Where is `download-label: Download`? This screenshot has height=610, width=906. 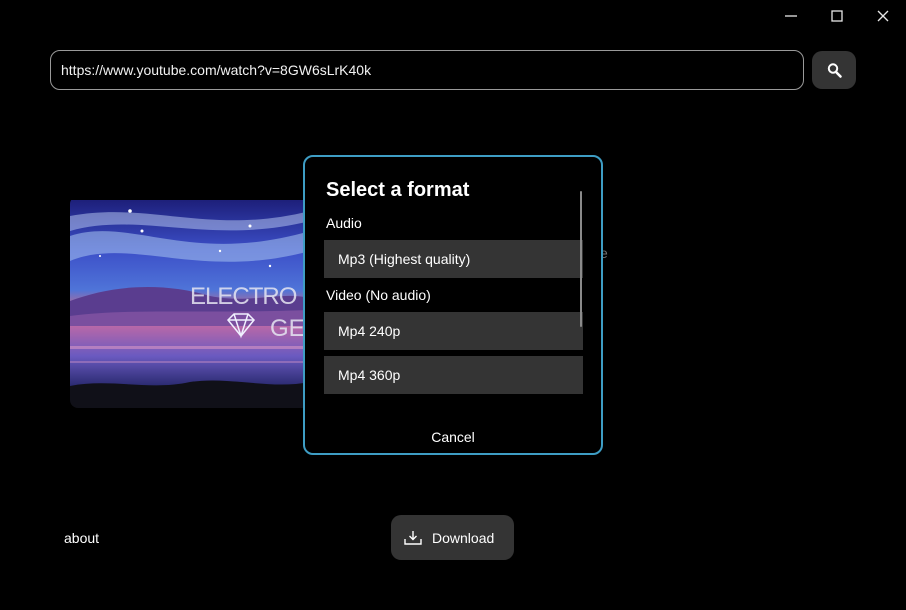
download-label: Download is located at coordinates (463, 537).